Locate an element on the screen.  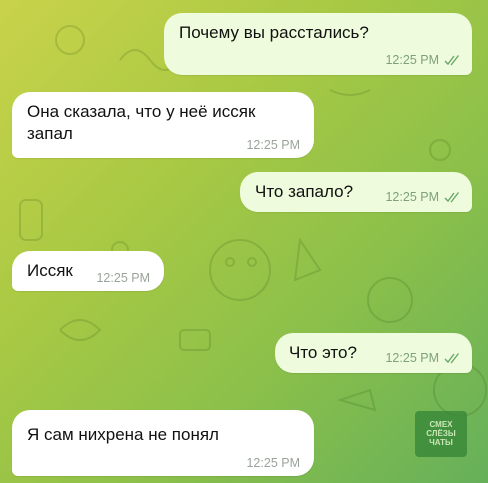
watermark-logo: СМЕХ СЛЁЗЫ ЧАТЫ is located at coordinates (441, 434).